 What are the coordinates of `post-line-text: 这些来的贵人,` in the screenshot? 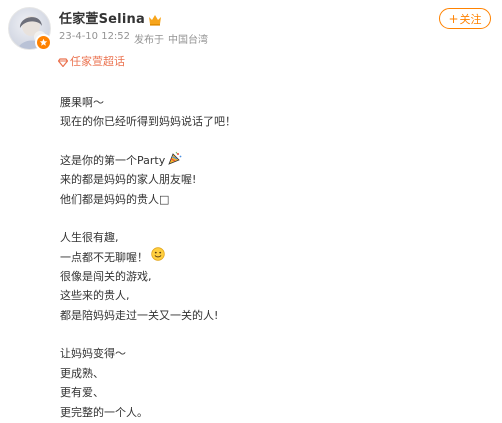 It's located at (95, 296).